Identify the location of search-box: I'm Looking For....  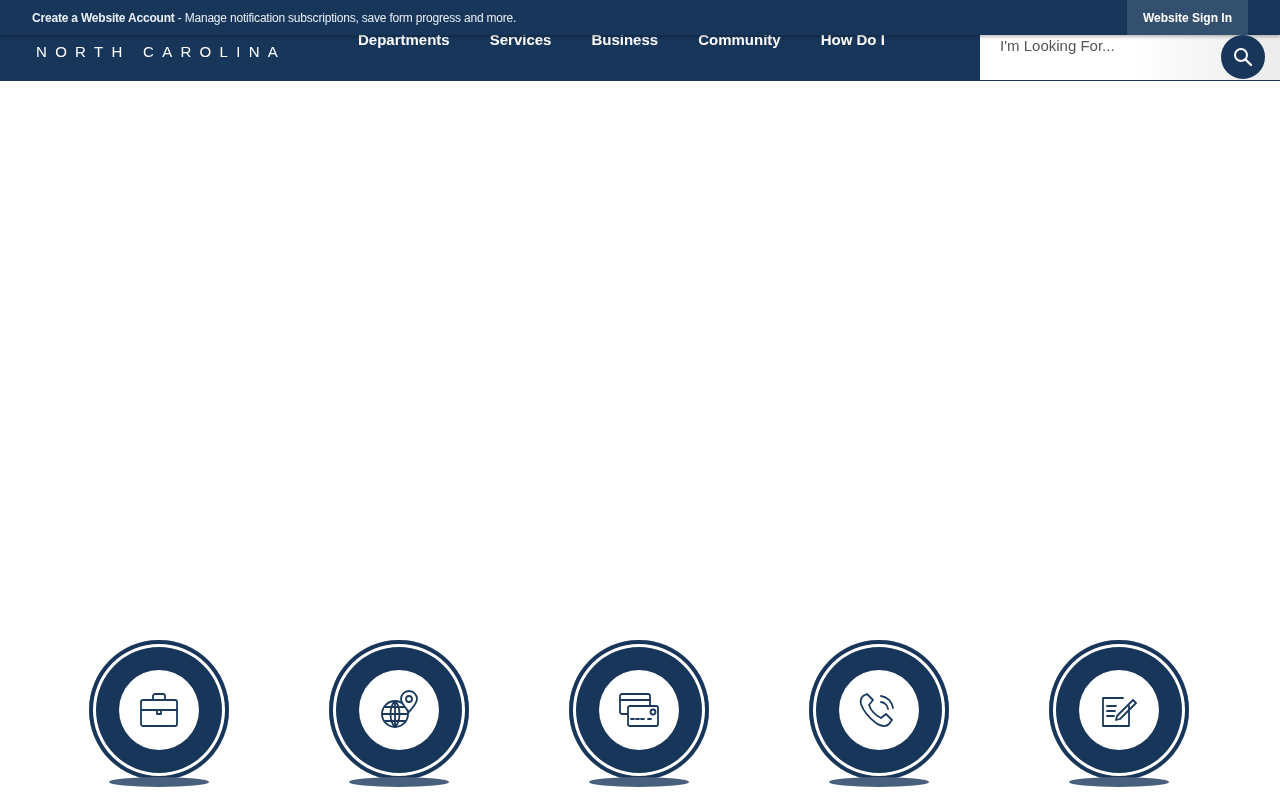
(1130, 58).